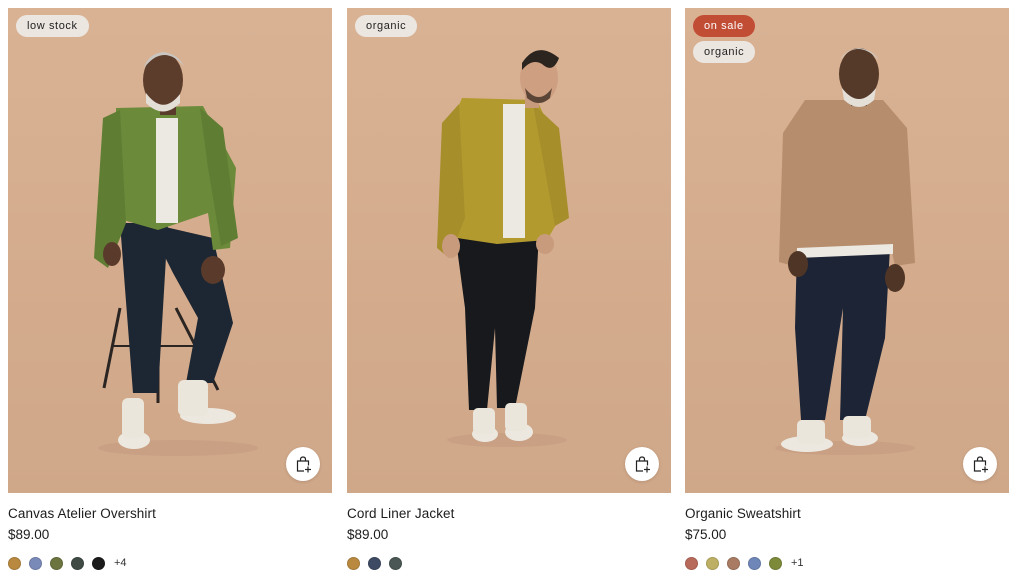 This screenshot has width=1017, height=584. What do you see at coordinates (724, 39) in the screenshot?
I see `badge-group: on sale organic` at bounding box center [724, 39].